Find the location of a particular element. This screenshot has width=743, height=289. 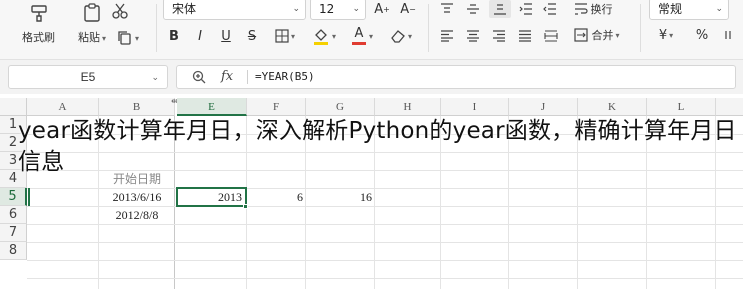

percent-button: % is located at coordinates (702, 35).